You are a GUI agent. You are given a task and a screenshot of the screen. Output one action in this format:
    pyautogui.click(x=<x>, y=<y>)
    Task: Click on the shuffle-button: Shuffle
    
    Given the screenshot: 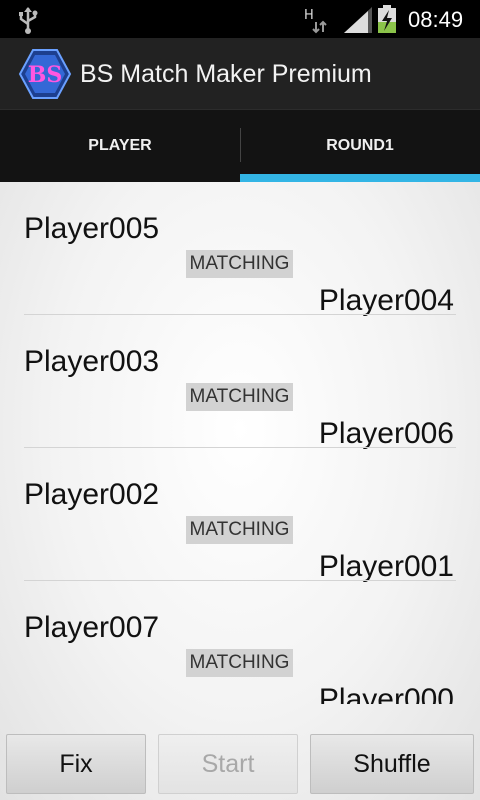 What is the action you would take?
    pyautogui.click(x=392, y=764)
    